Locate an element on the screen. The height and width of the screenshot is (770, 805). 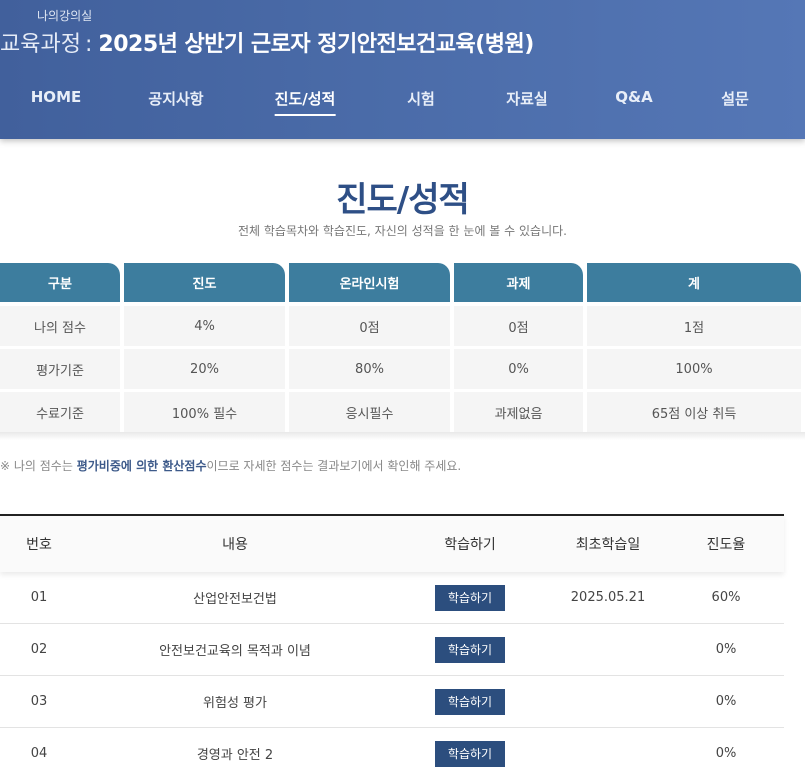
course-prefix: 교육과정 is located at coordinates (40, 44).